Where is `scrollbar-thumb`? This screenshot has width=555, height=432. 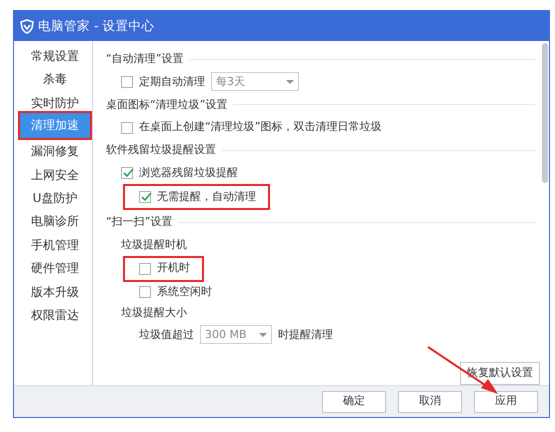
scrollbar-thumb is located at coordinates (545, 113).